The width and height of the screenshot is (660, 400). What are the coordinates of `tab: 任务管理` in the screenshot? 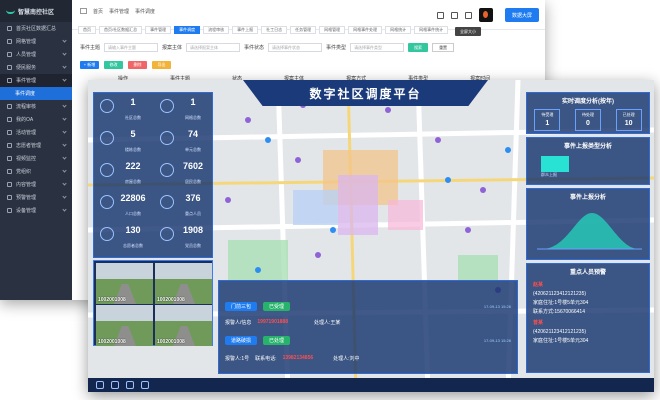 It's located at (303, 30).